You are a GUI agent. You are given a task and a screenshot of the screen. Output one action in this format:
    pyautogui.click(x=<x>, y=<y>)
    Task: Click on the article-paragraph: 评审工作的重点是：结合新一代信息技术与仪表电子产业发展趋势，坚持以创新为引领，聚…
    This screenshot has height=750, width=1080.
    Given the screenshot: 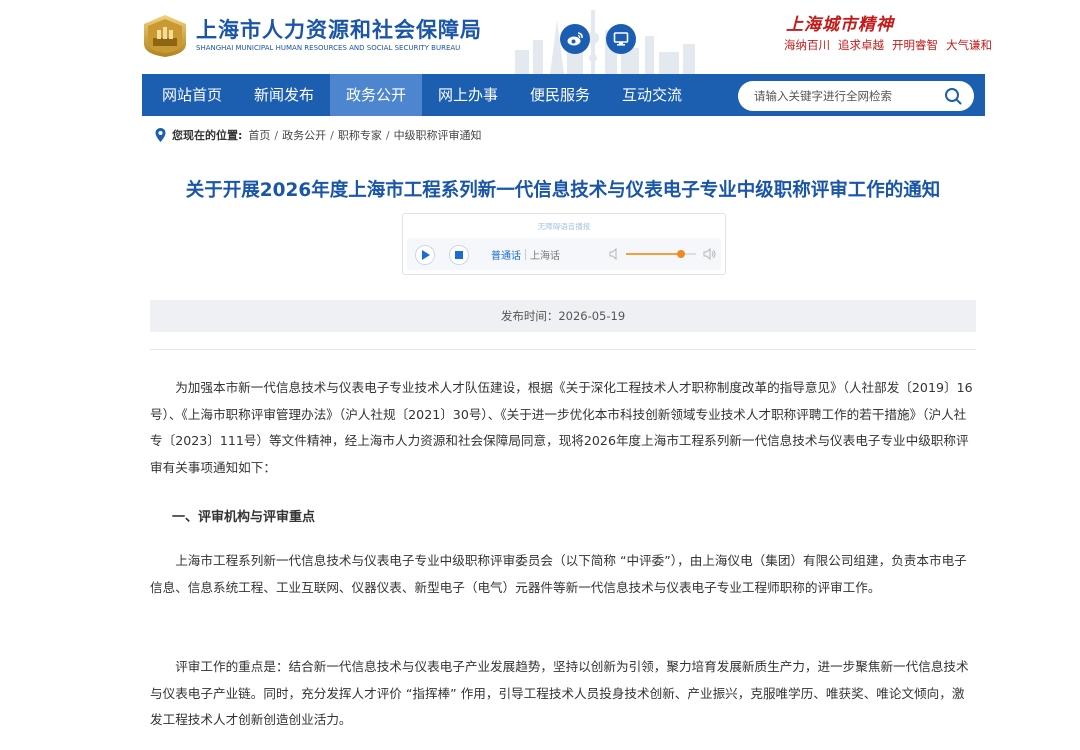 What is the action you would take?
    pyautogui.click(x=559, y=693)
    